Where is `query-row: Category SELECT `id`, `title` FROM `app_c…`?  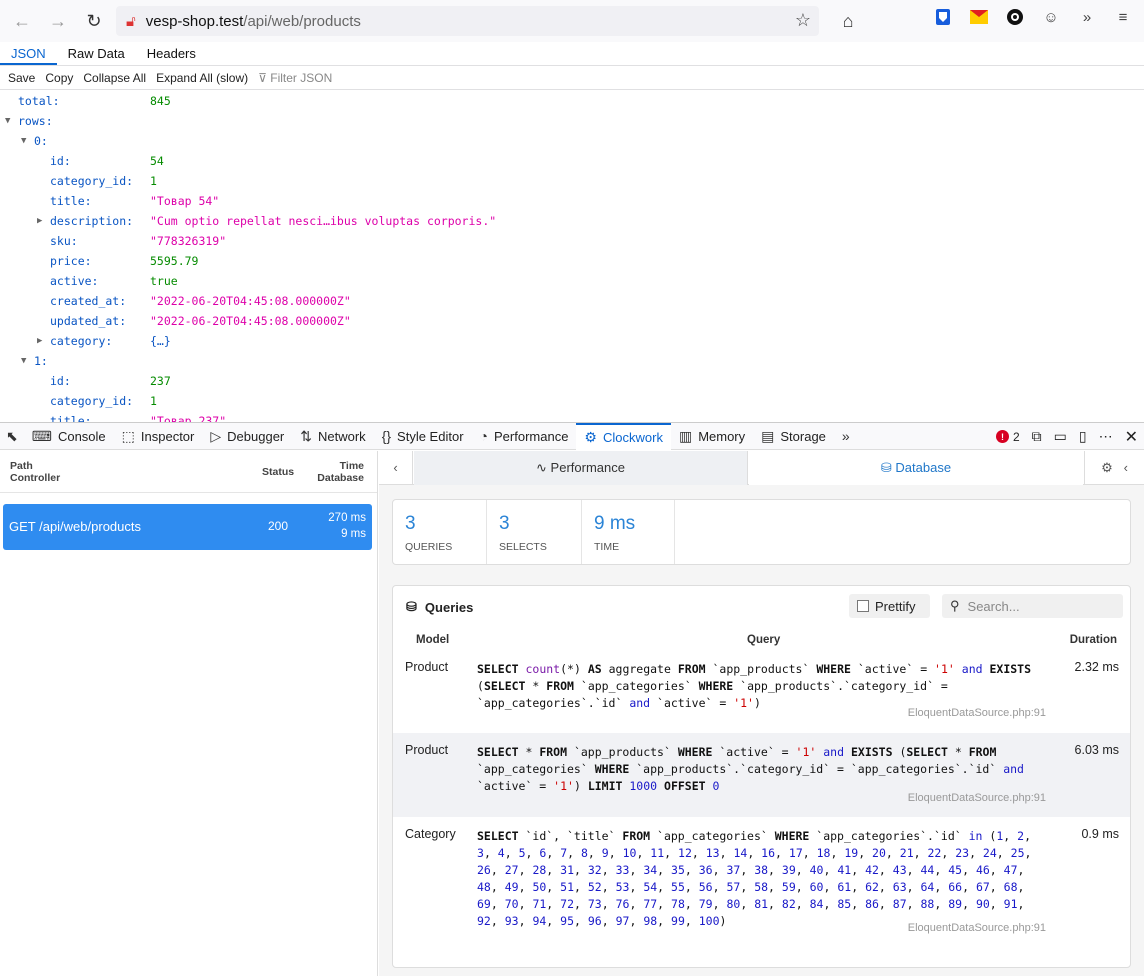
query-row: Category SELECT `id`, `title` FROM `app_c… is located at coordinates (761, 892).